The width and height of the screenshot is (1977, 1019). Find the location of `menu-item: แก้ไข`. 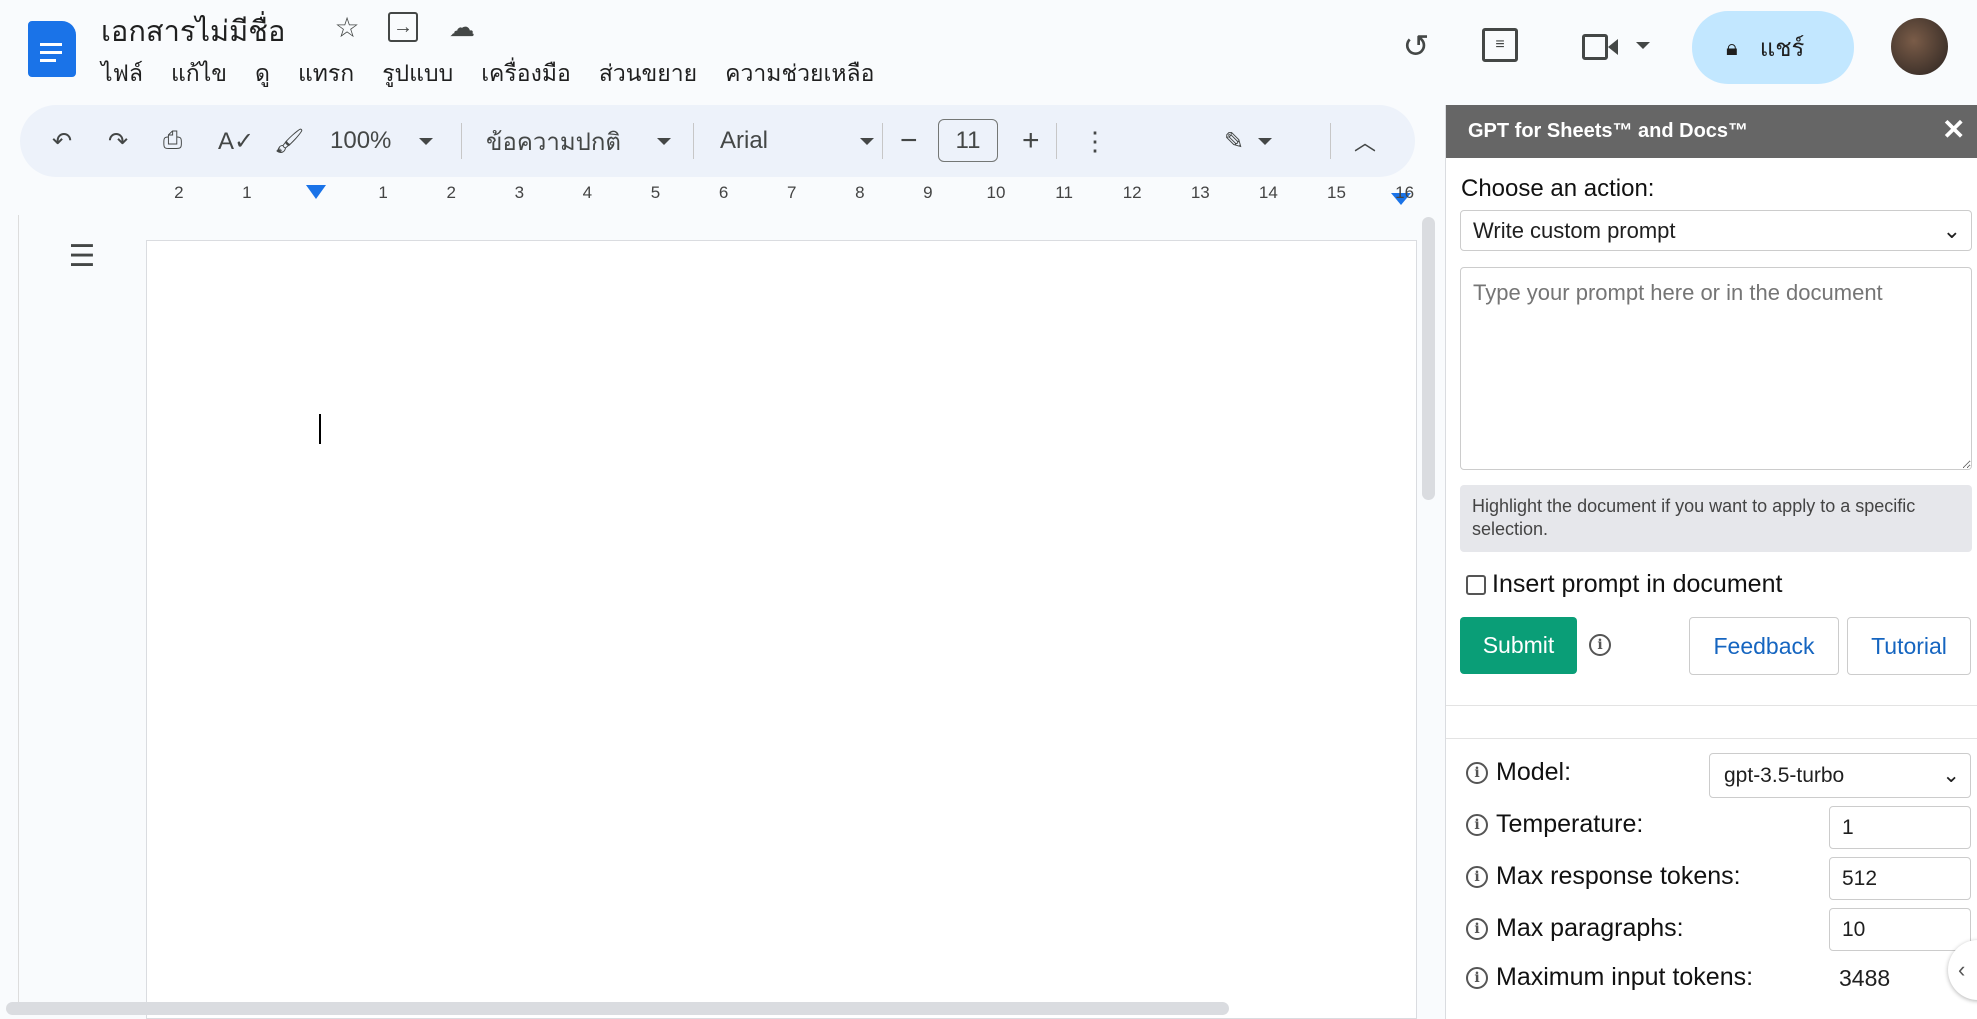

menu-item: แก้ไข is located at coordinates (199, 74).